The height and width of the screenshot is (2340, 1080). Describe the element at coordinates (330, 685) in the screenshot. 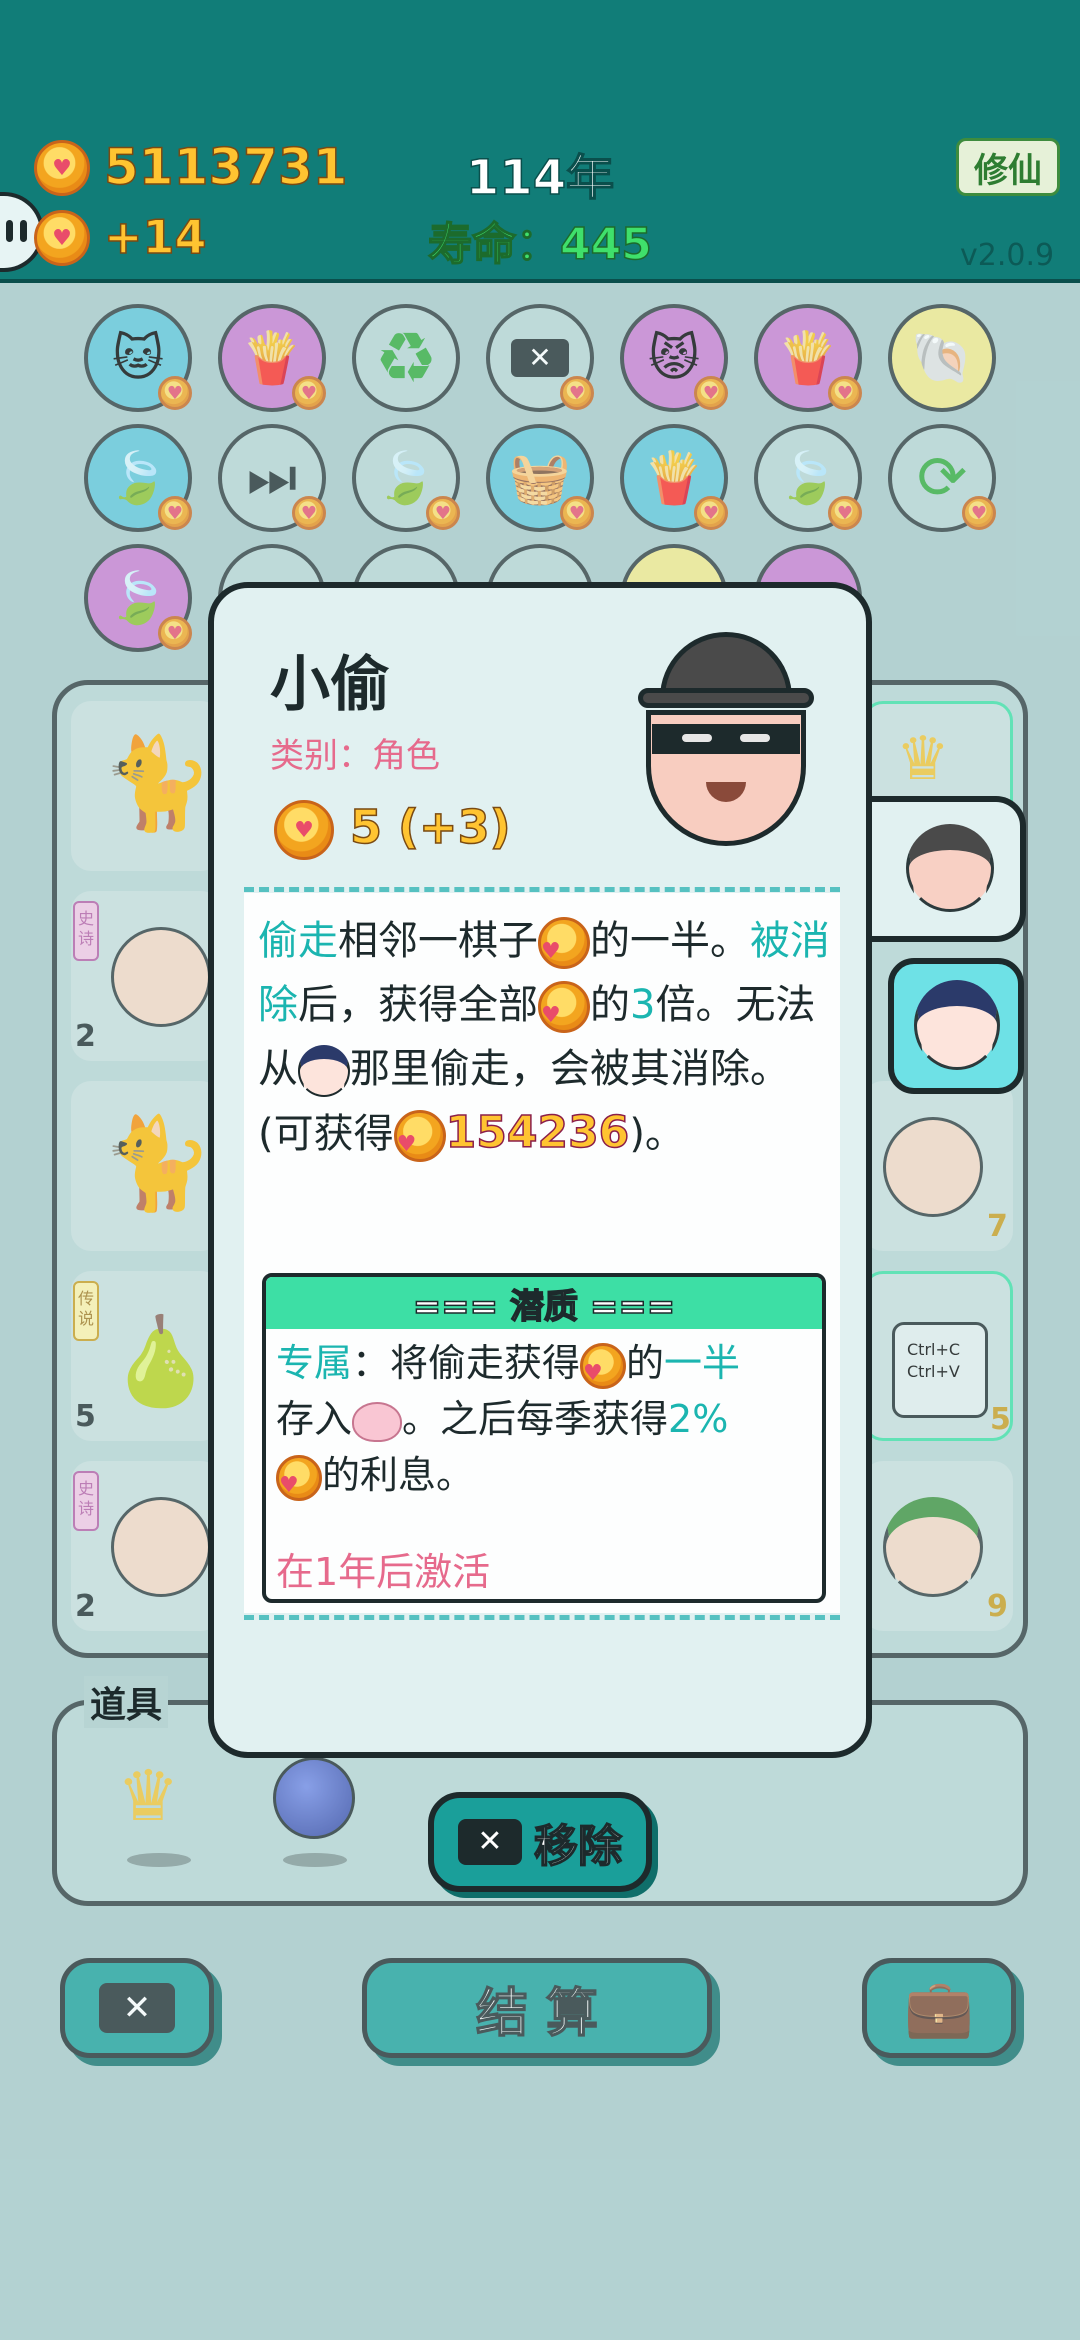

I see `card-name: 小偷` at that location.